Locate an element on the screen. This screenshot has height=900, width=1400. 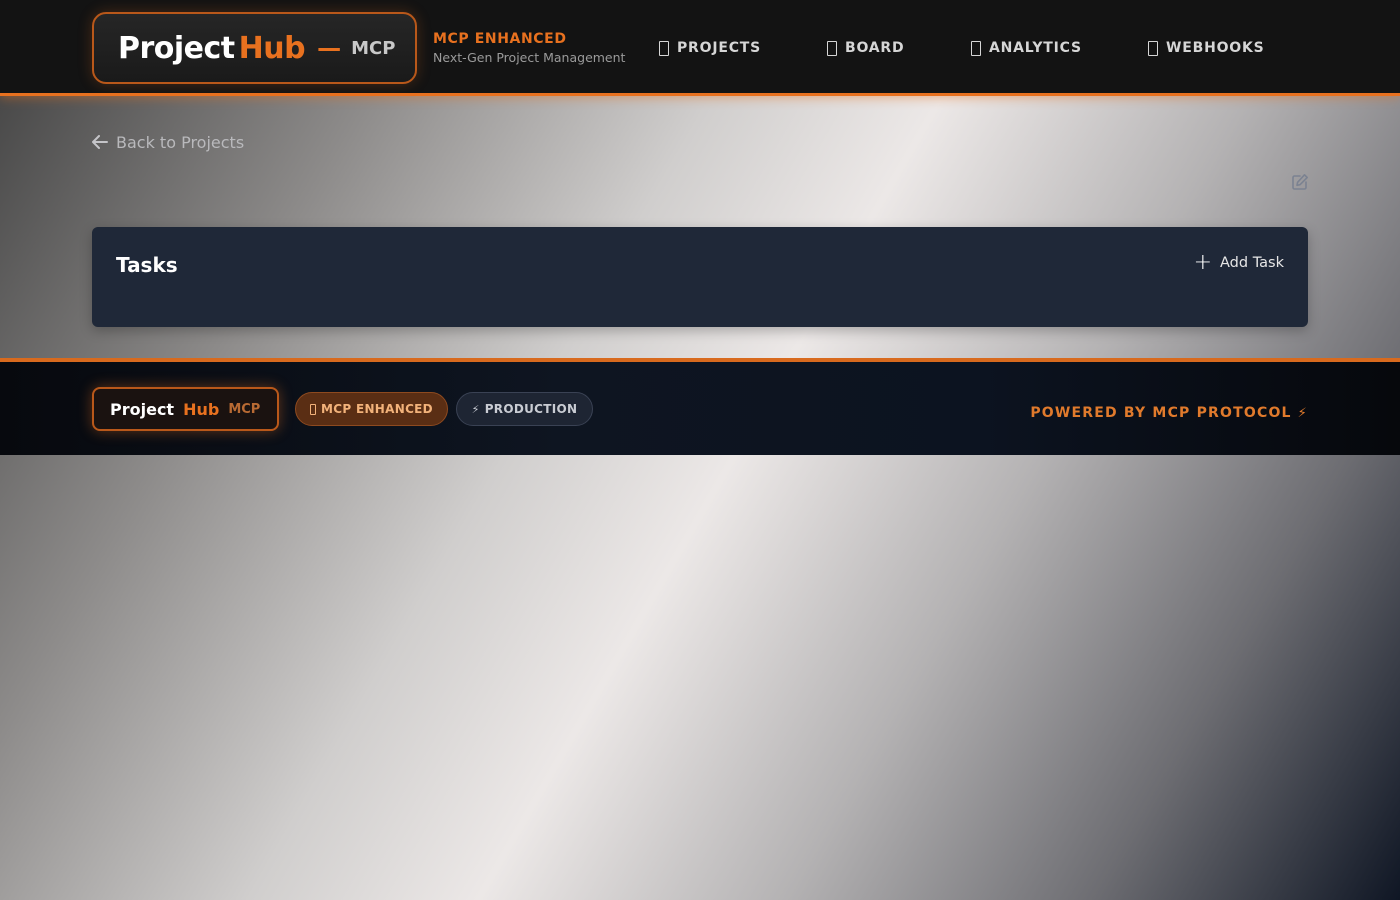
footer-logo-hub: Hub is located at coordinates (201, 409).